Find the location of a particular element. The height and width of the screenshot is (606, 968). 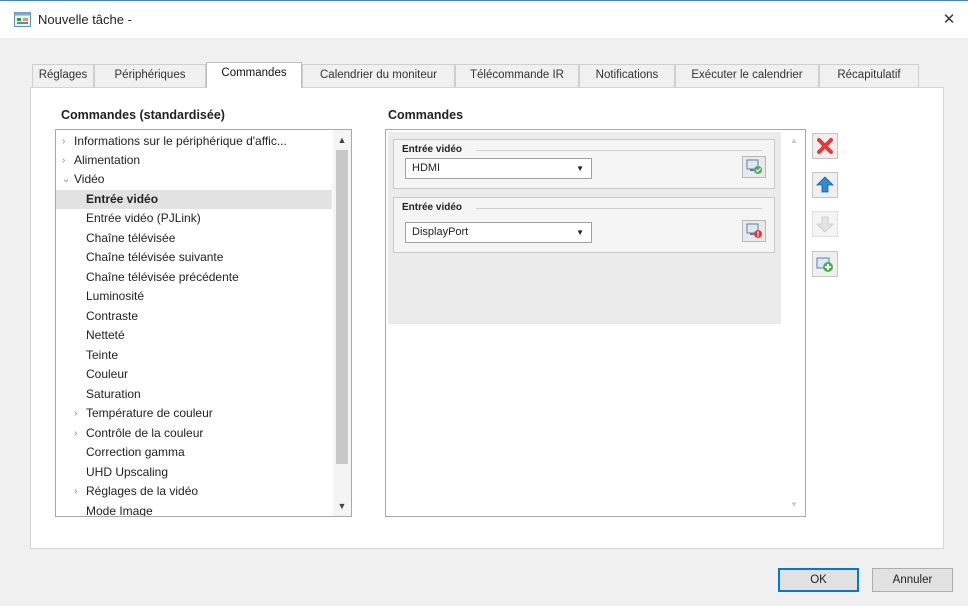

command-group-hdmi: Entrée vidéo HDMI ▼ is located at coordinates (584, 164).